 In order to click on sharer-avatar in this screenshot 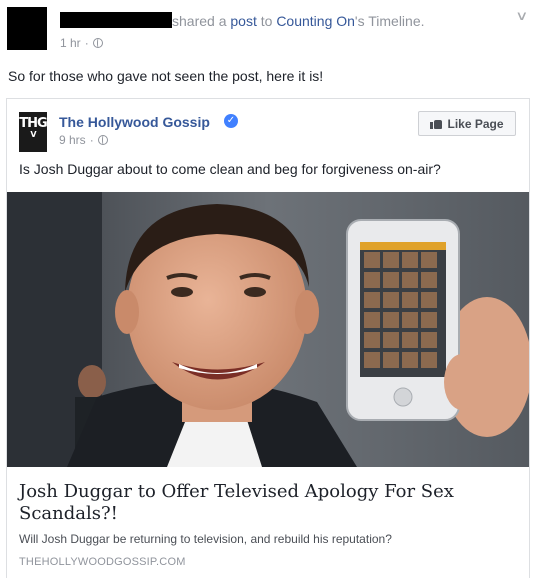, I will do `click(27, 28)`.